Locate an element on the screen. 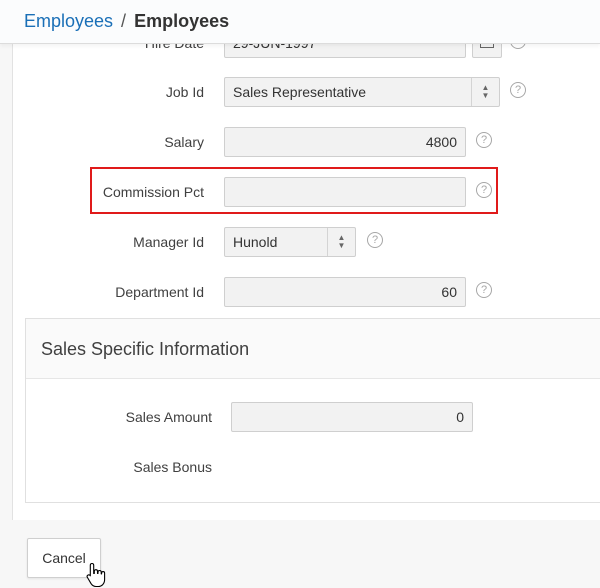 The image size is (600, 588). salary-help-icon: ? is located at coordinates (484, 140).